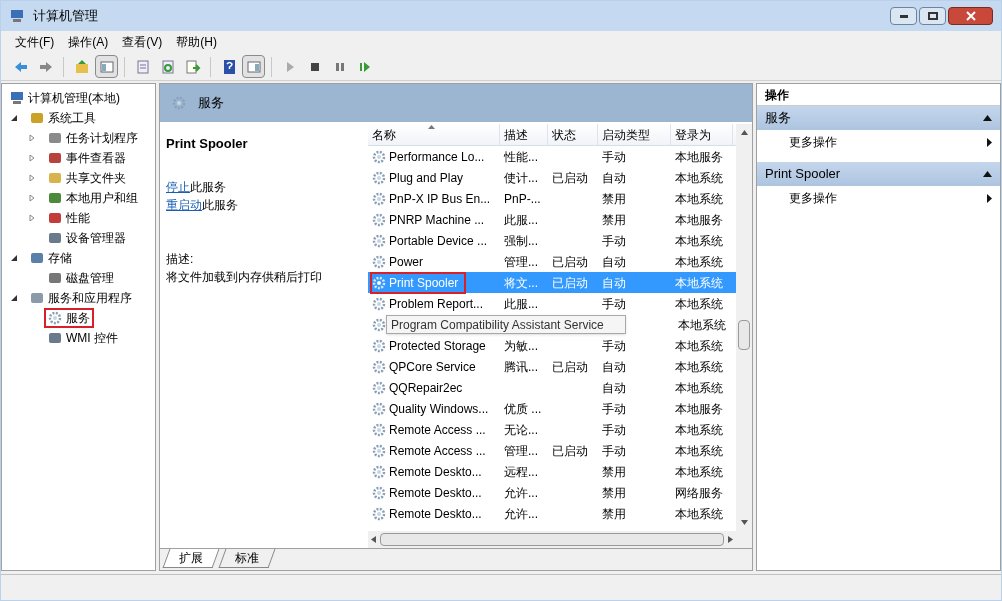 This screenshot has height=601, width=1002. Describe the element at coordinates (730, 539) in the screenshot. I see `scroll-right-arrow-icon` at that location.